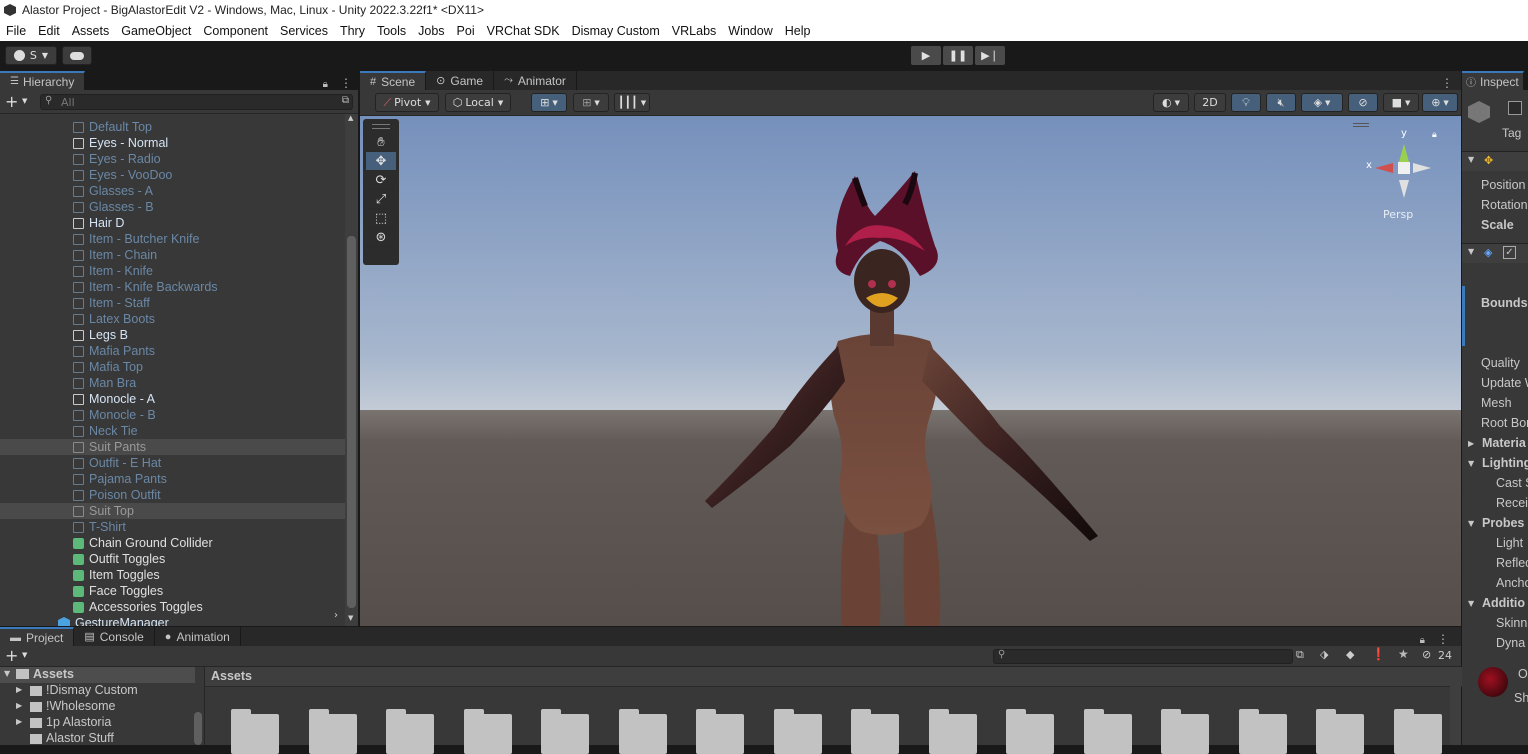 Image resolution: width=1528 pixels, height=754 pixels. Describe the element at coordinates (345, 100) in the screenshot. I see `search-filter-icon: ⧉` at that location.